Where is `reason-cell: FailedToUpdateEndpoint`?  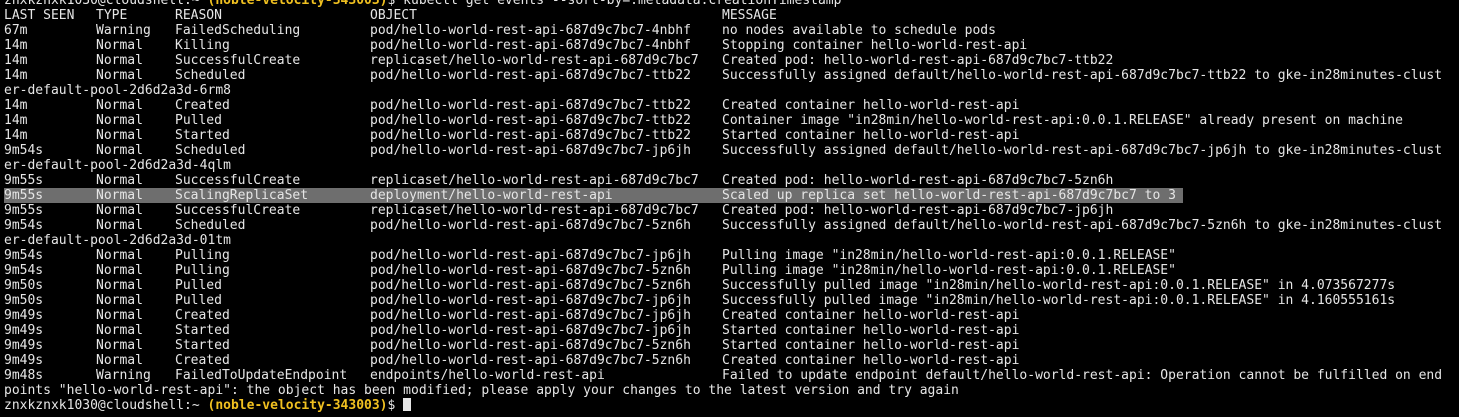 reason-cell: FailedToUpdateEndpoint is located at coordinates (261, 375).